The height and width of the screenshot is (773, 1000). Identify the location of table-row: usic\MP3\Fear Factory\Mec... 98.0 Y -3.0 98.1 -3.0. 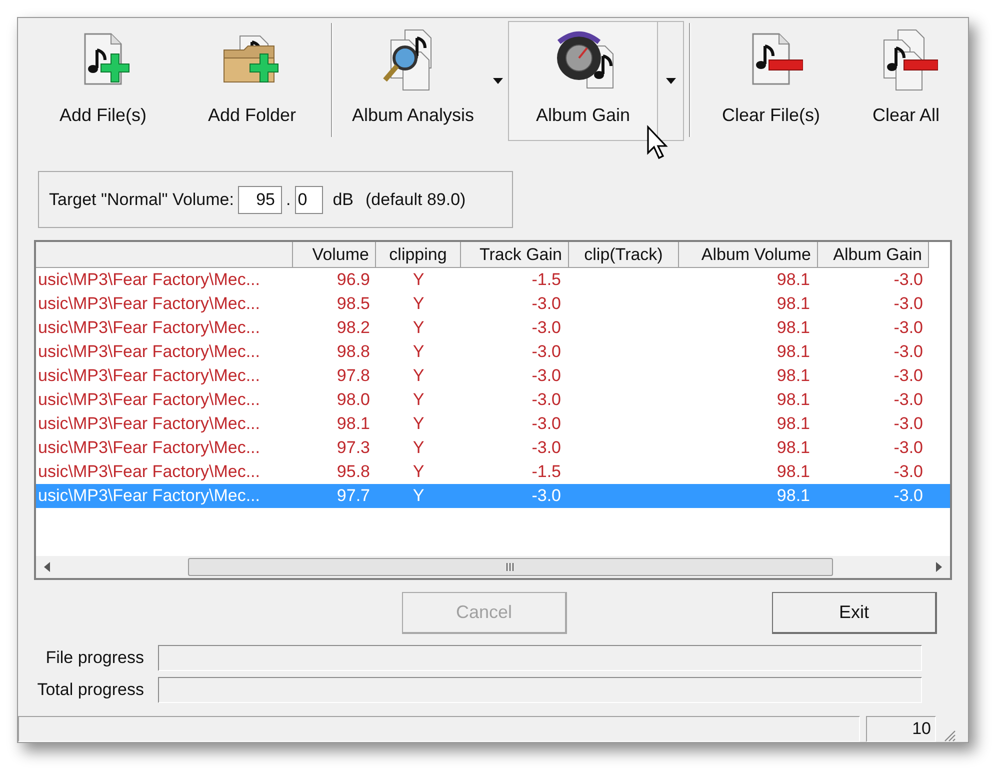
(493, 400).